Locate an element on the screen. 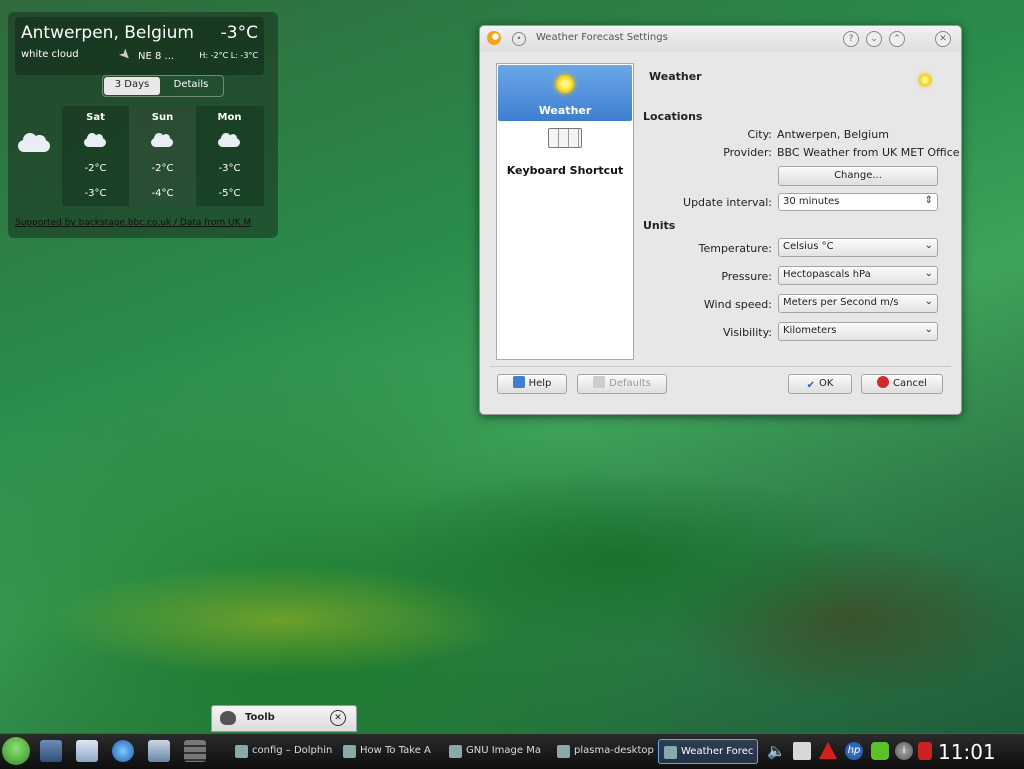  help-button: Help is located at coordinates (532, 384).